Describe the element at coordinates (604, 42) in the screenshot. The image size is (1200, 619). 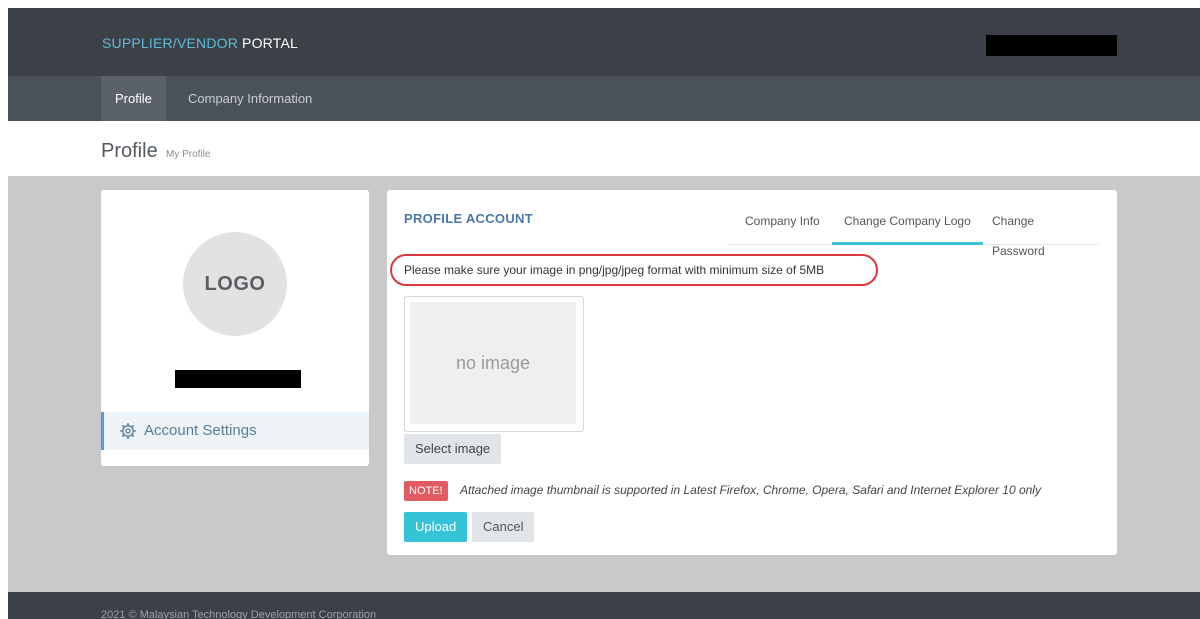
I see `top-header: SUPPLIER/VENDOR PORTAL` at that location.